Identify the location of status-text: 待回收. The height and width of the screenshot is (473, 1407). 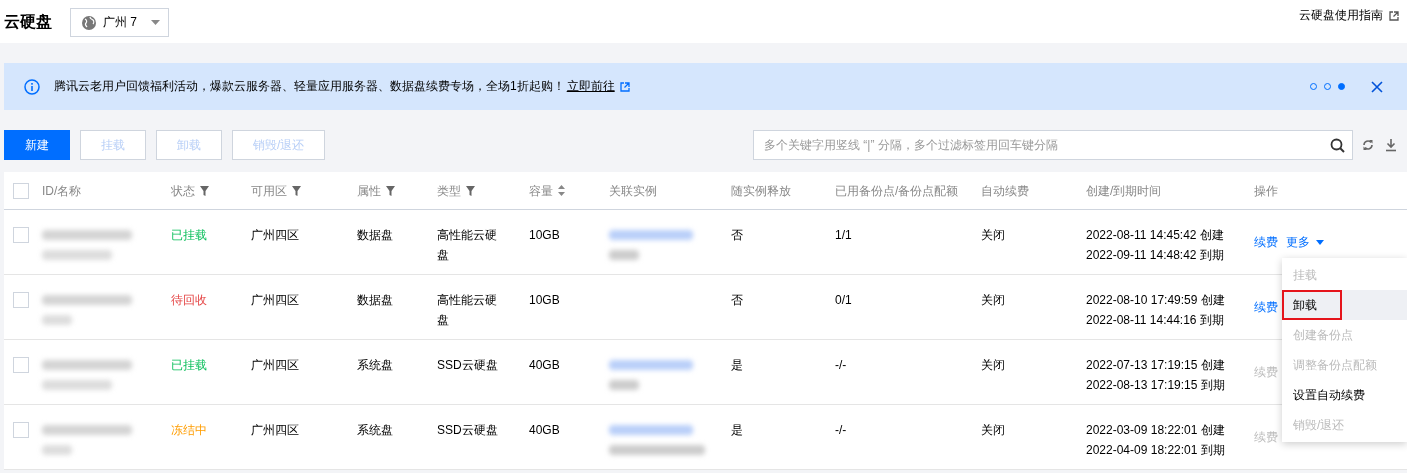
(189, 300).